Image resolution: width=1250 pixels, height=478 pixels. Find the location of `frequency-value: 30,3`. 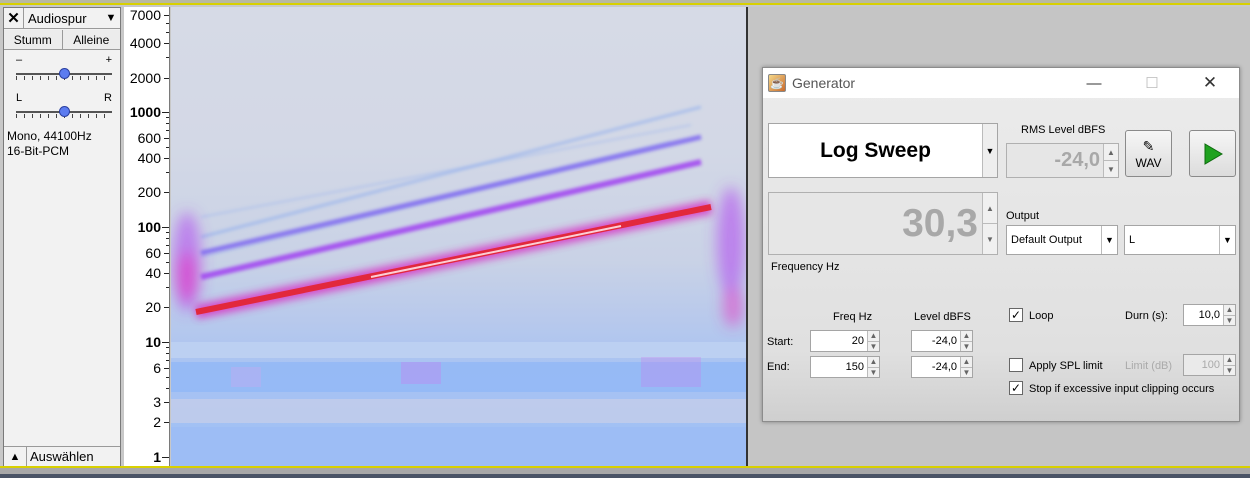

frequency-value: 30,3 is located at coordinates (940, 223).